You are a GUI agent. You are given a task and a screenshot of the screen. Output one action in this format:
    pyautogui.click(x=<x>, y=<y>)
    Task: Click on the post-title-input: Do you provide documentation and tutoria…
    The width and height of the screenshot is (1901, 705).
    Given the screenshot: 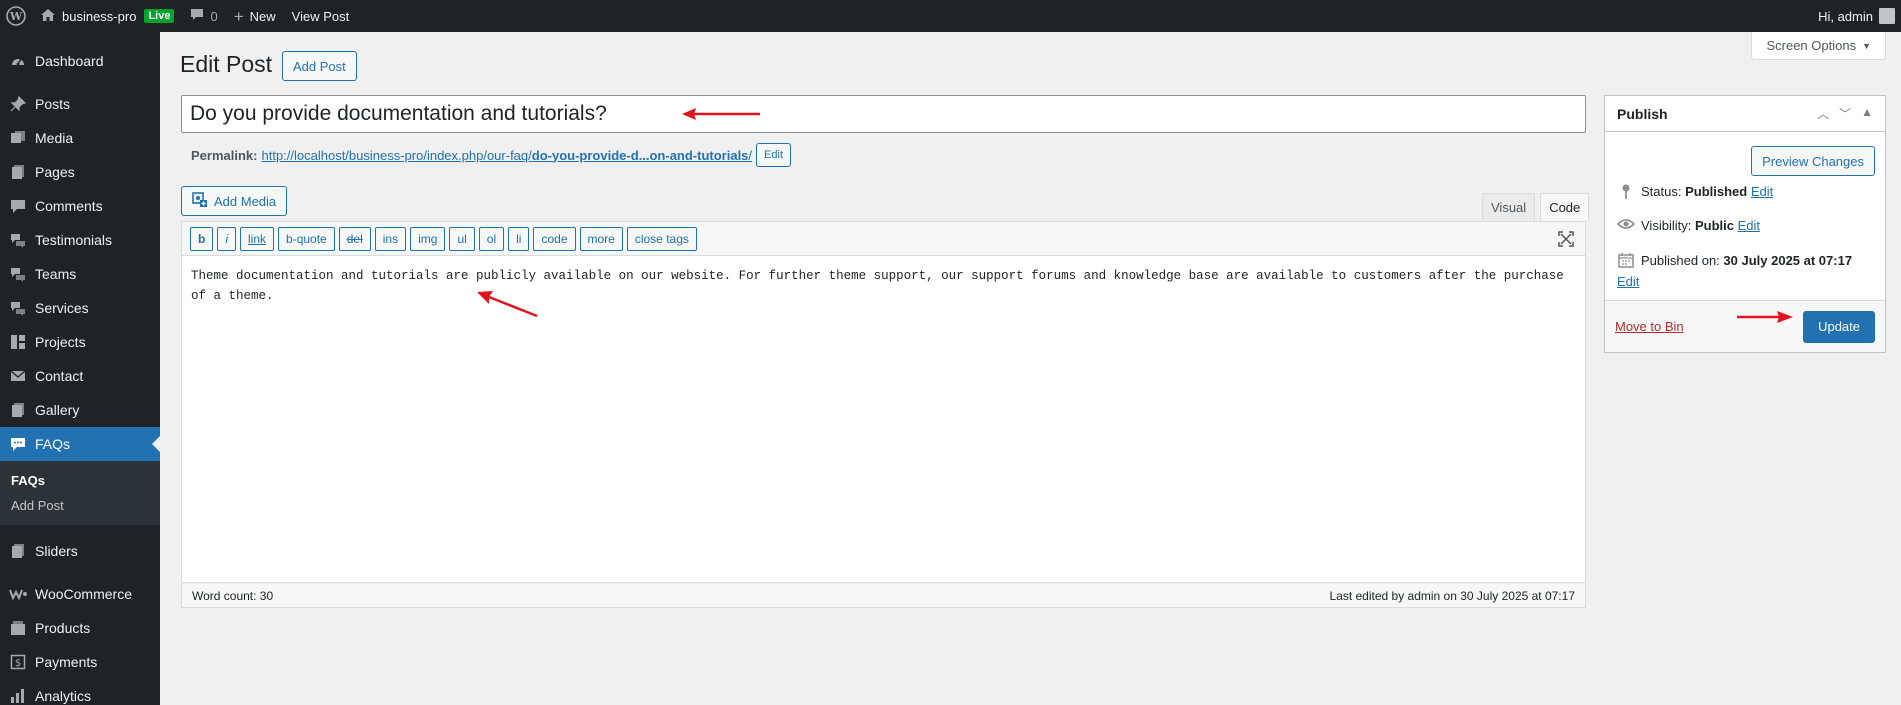 What is the action you would take?
    pyautogui.click(x=883, y=114)
    